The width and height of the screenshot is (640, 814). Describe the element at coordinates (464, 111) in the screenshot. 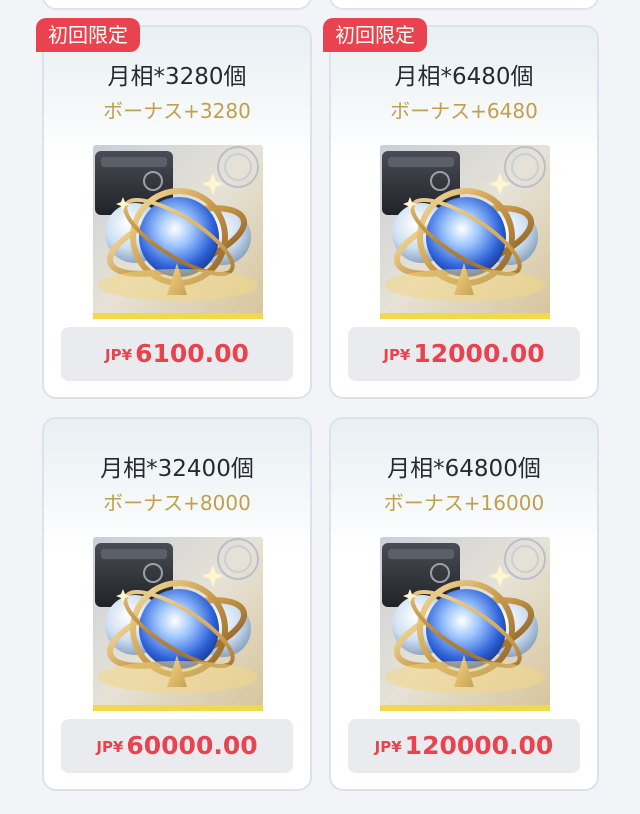

I see `product-bonus: ボーナス+6480` at that location.